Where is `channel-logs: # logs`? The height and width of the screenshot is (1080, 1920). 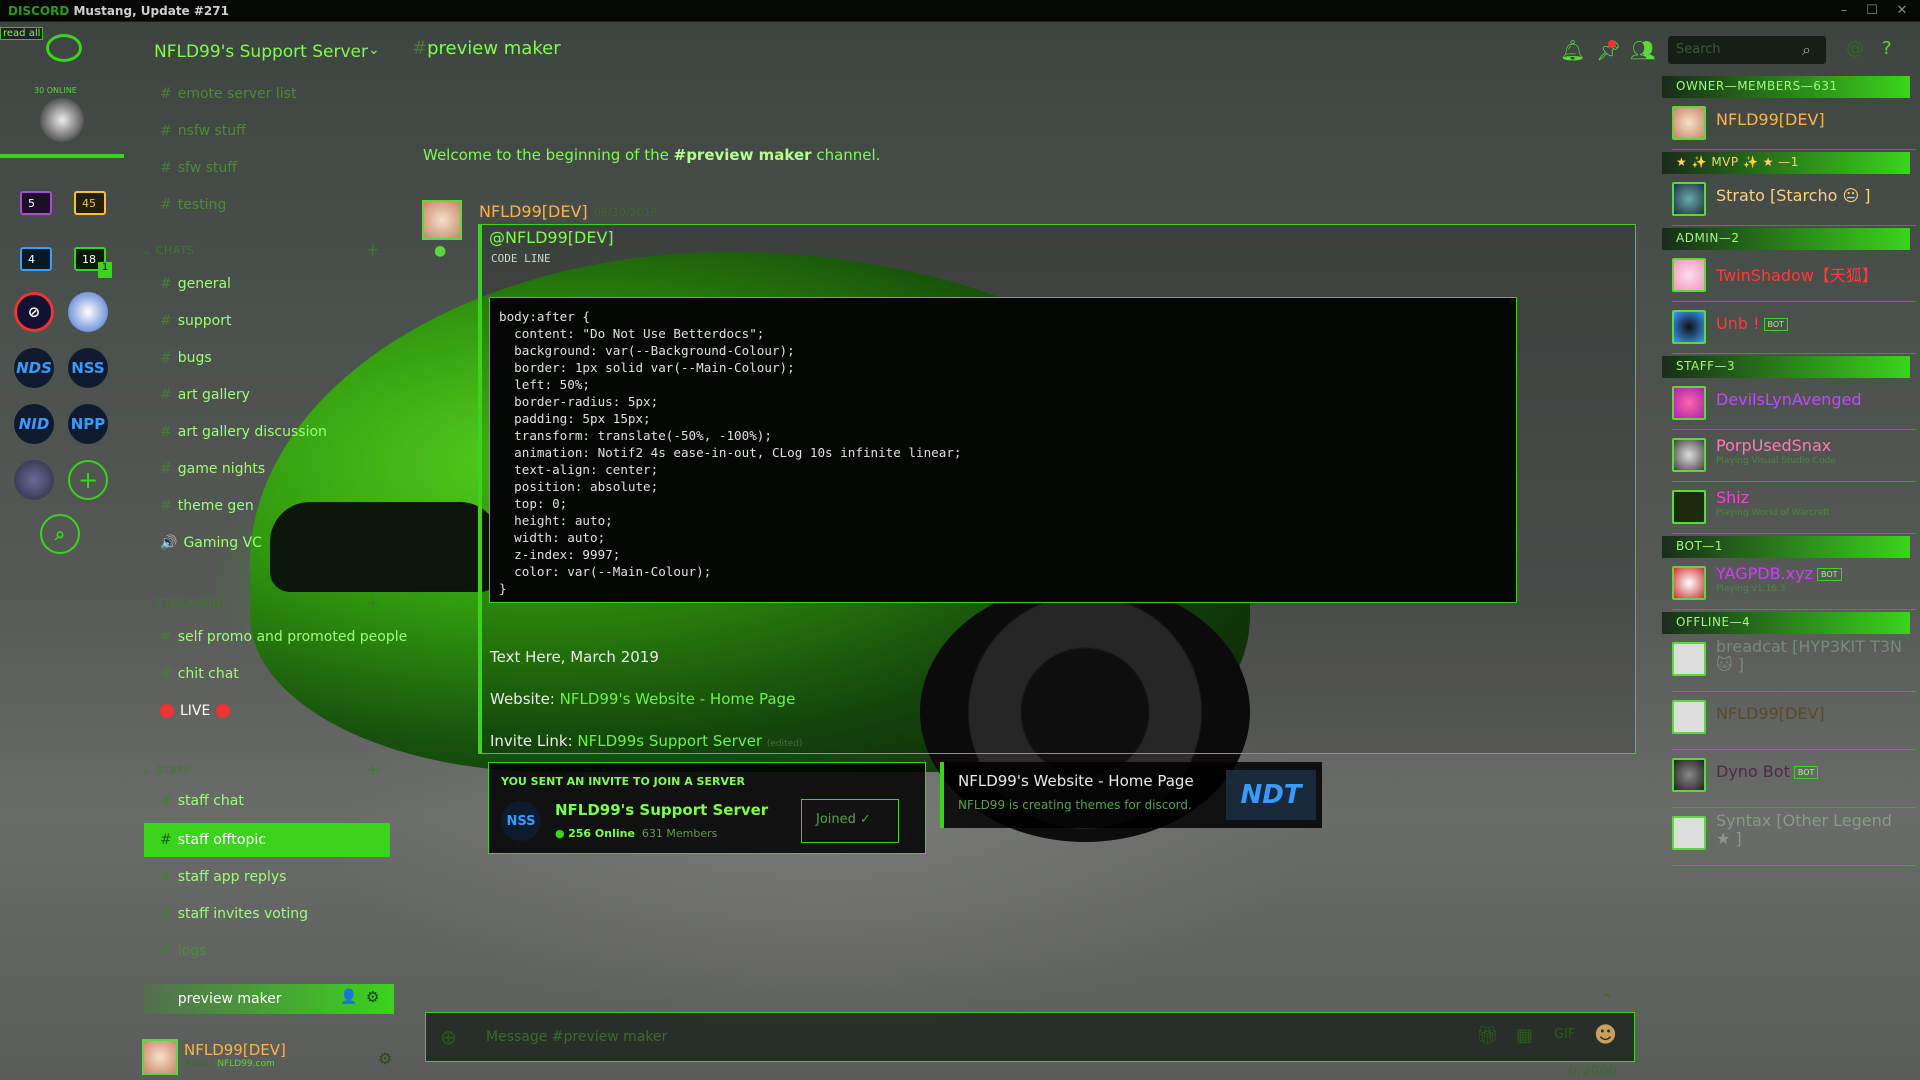
channel-logs: # logs is located at coordinates (183, 951).